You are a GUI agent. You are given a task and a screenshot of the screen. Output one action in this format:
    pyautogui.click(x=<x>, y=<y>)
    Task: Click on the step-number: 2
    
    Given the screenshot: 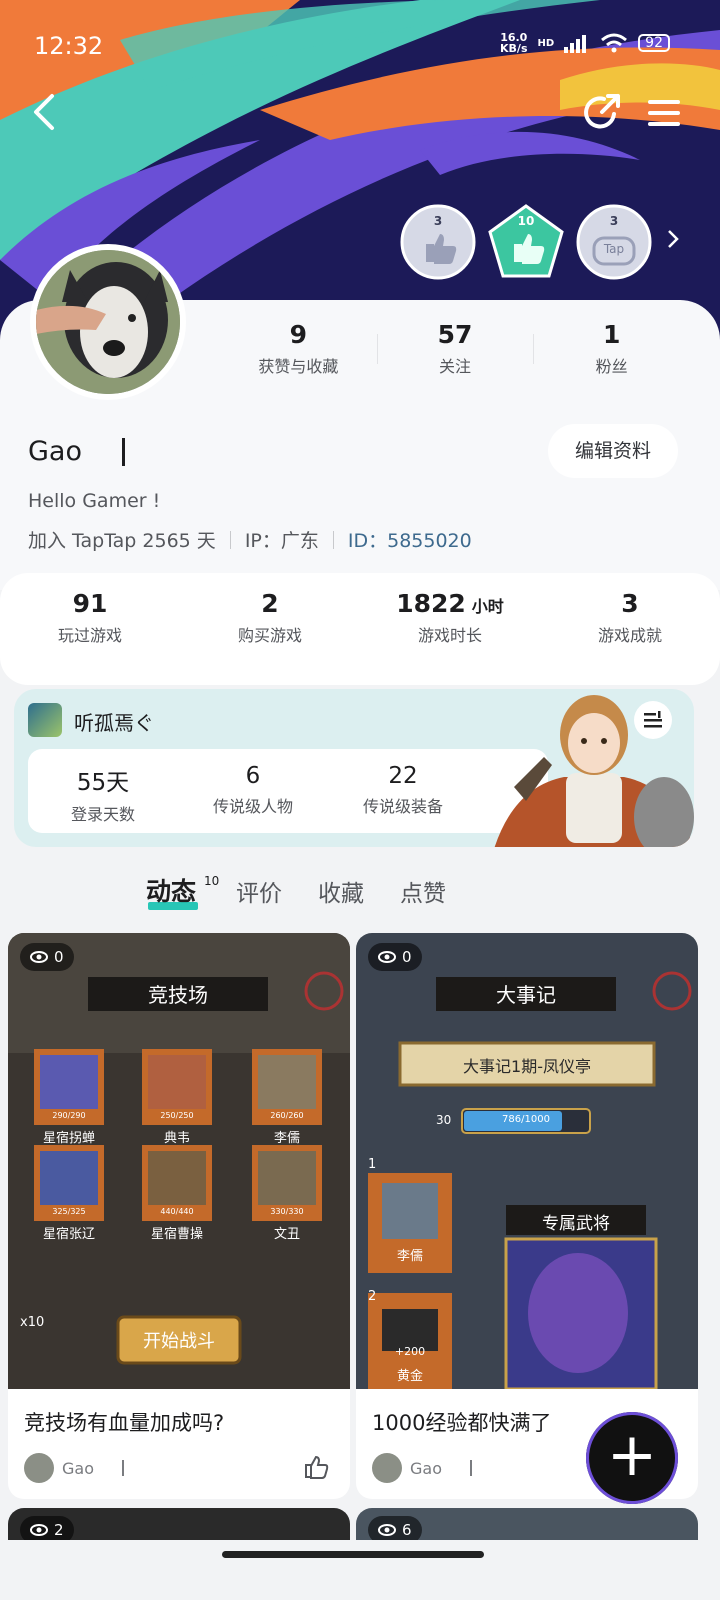 What is the action you would take?
    pyautogui.click(x=372, y=1296)
    